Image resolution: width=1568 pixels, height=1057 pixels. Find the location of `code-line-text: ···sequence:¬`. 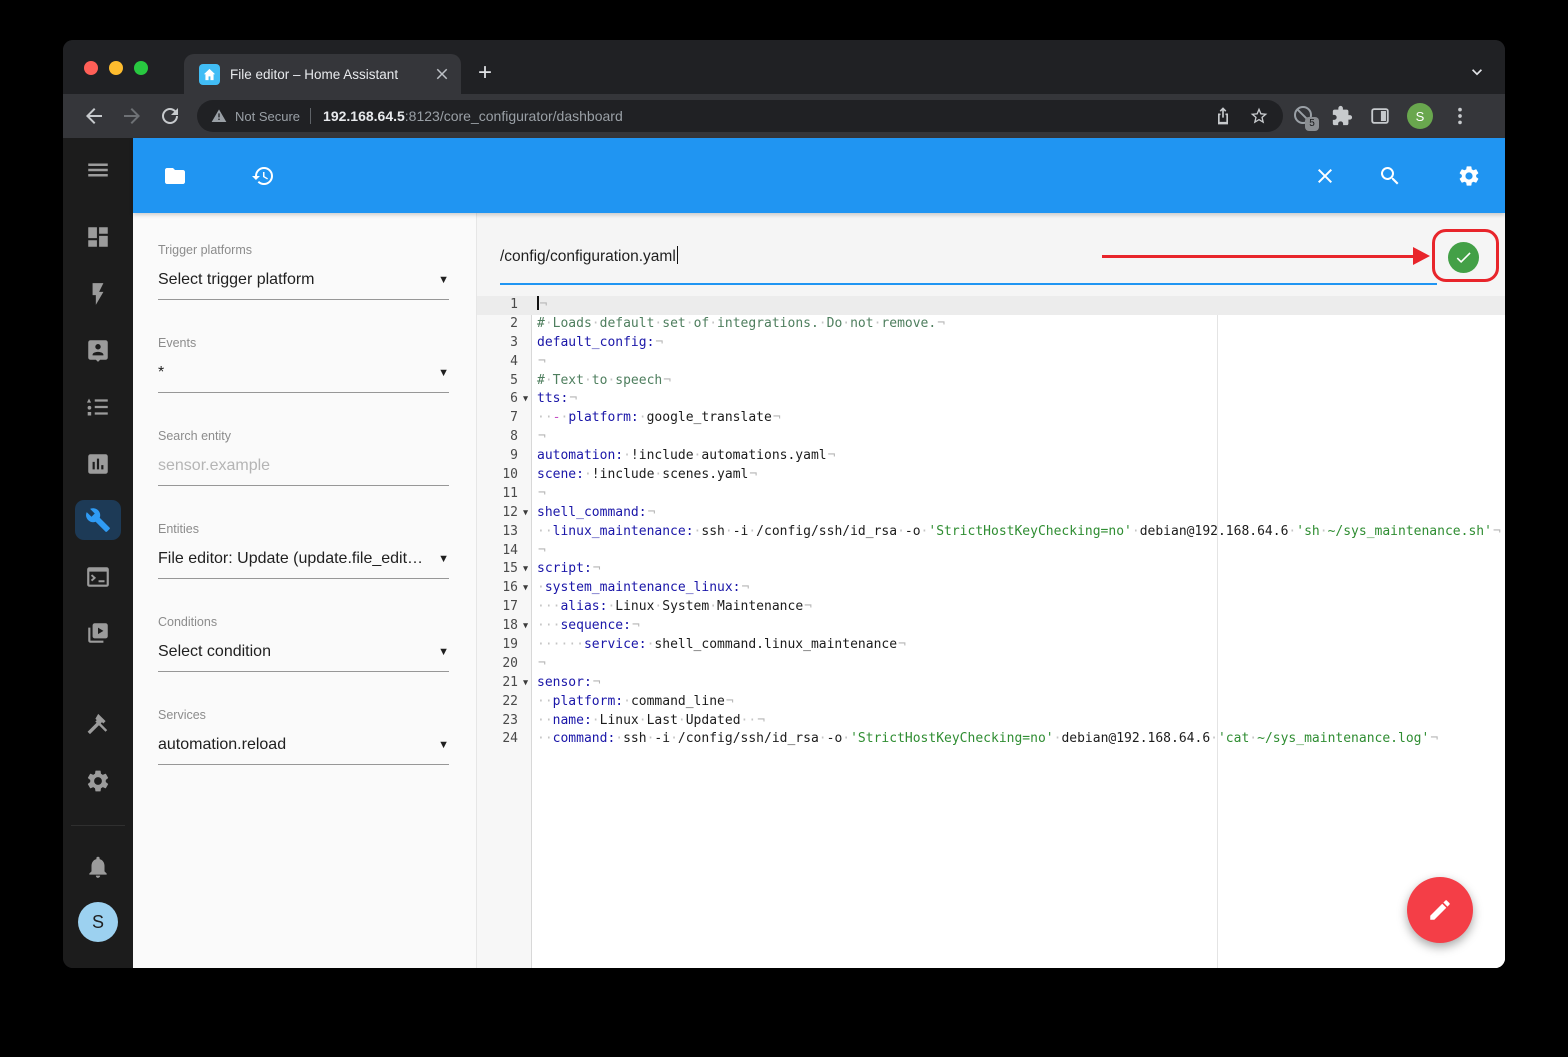

code-line-text: ···sequence:¬ is located at coordinates (1019, 626).